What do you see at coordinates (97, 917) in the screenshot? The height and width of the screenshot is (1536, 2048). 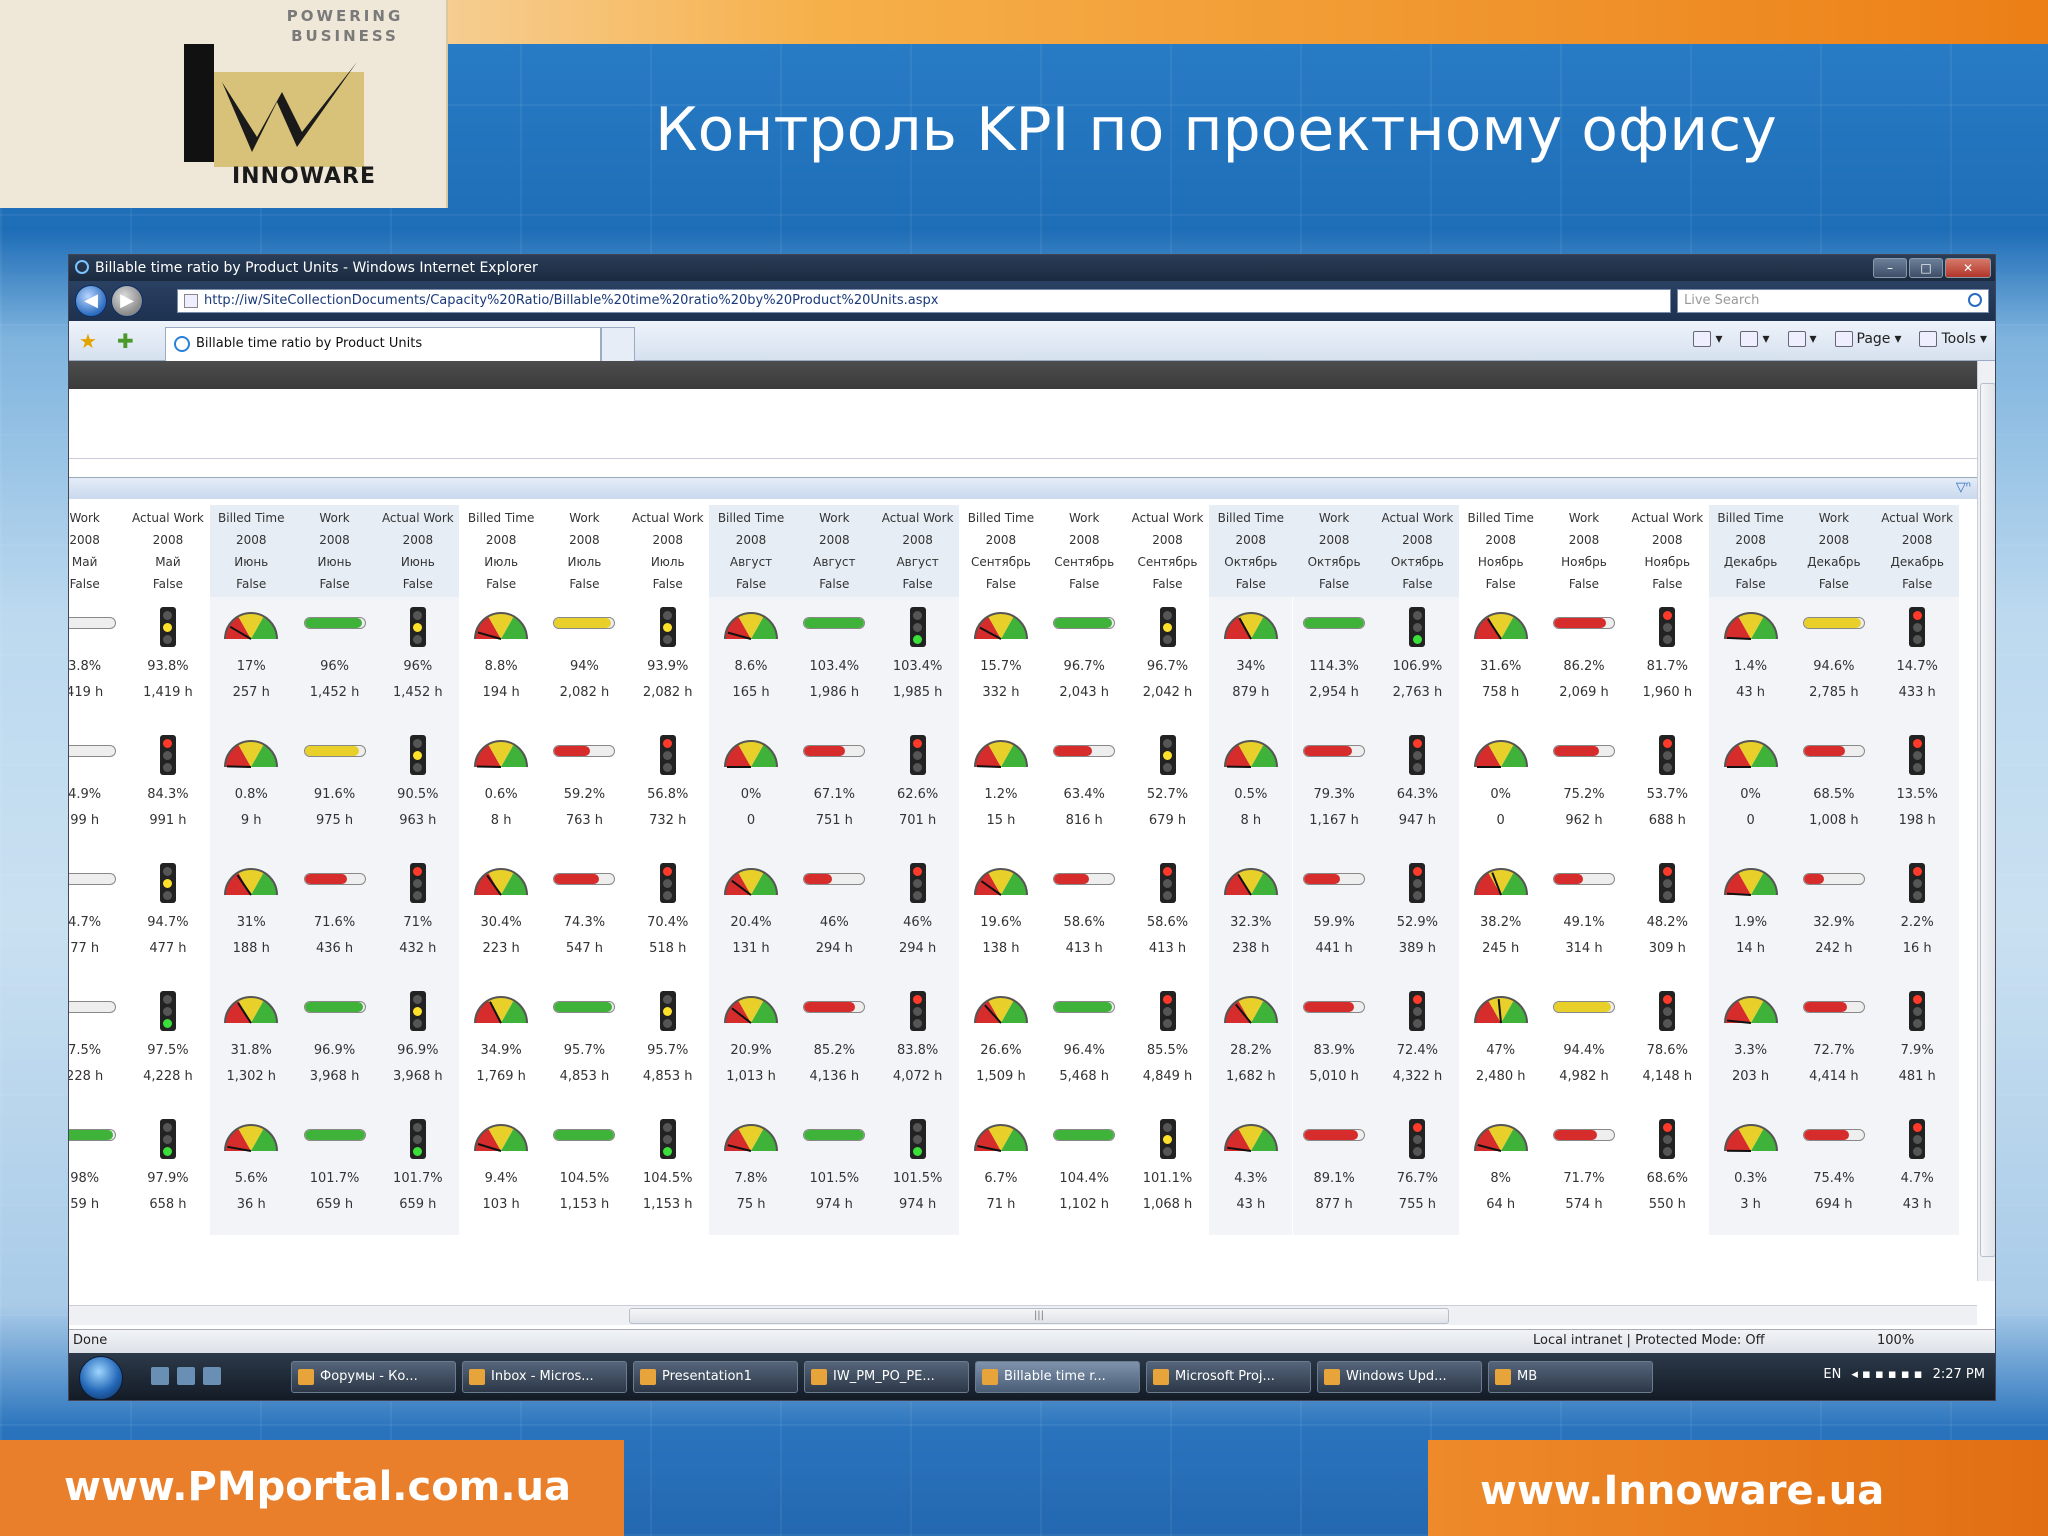 I see `kpi-cell: 4.7% 77 h` at bounding box center [97, 917].